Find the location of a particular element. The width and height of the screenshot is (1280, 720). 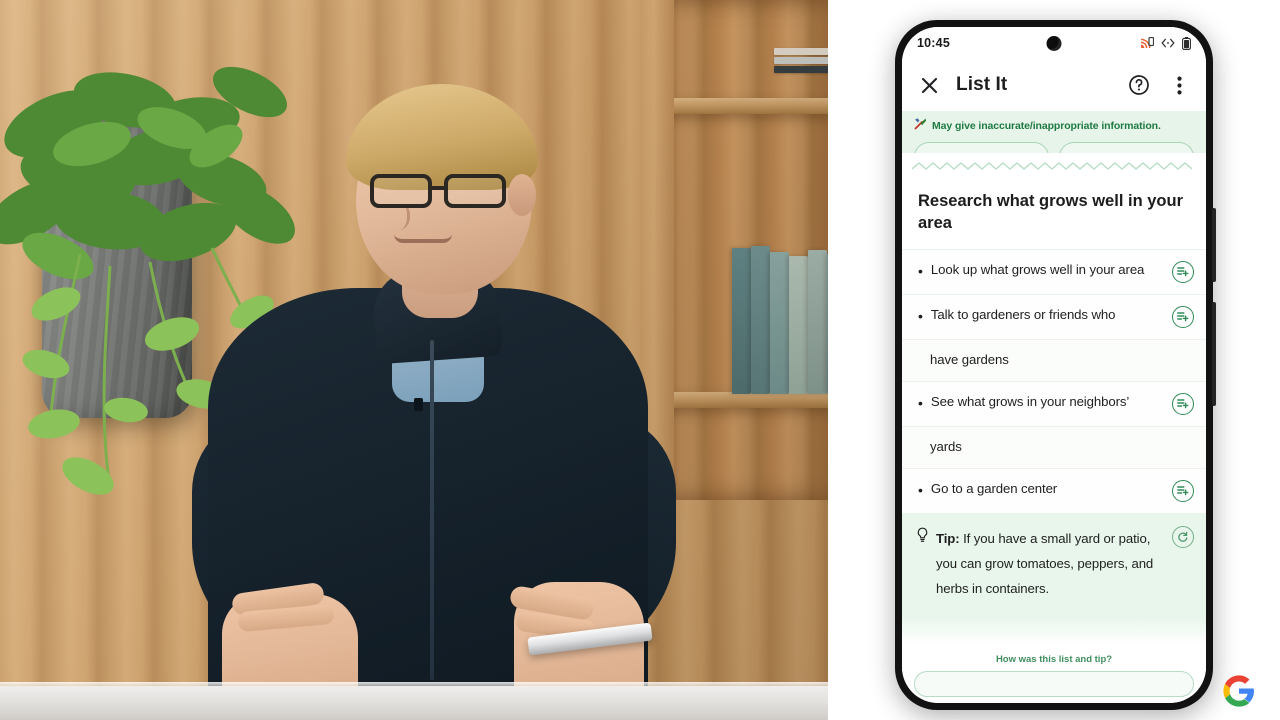

refresh-icon is located at coordinates (1183, 536).